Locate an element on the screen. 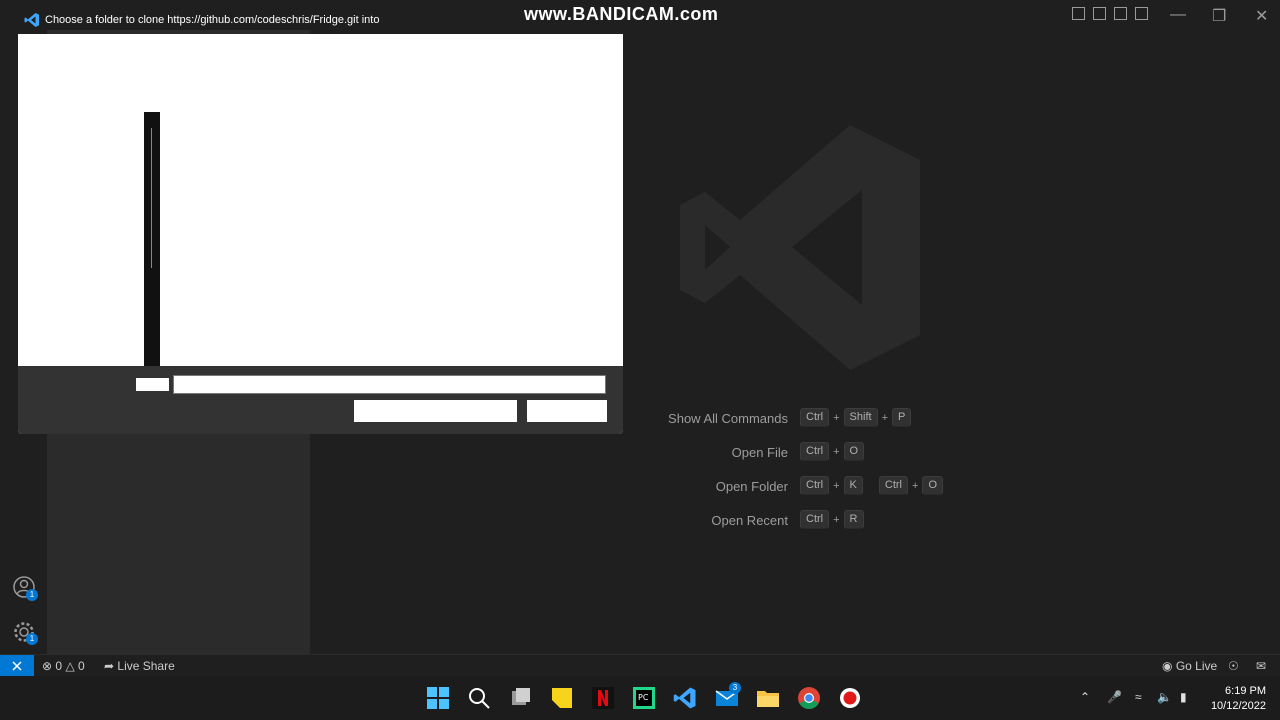 The image size is (1280, 720). chrome-icon is located at coordinates (809, 698).